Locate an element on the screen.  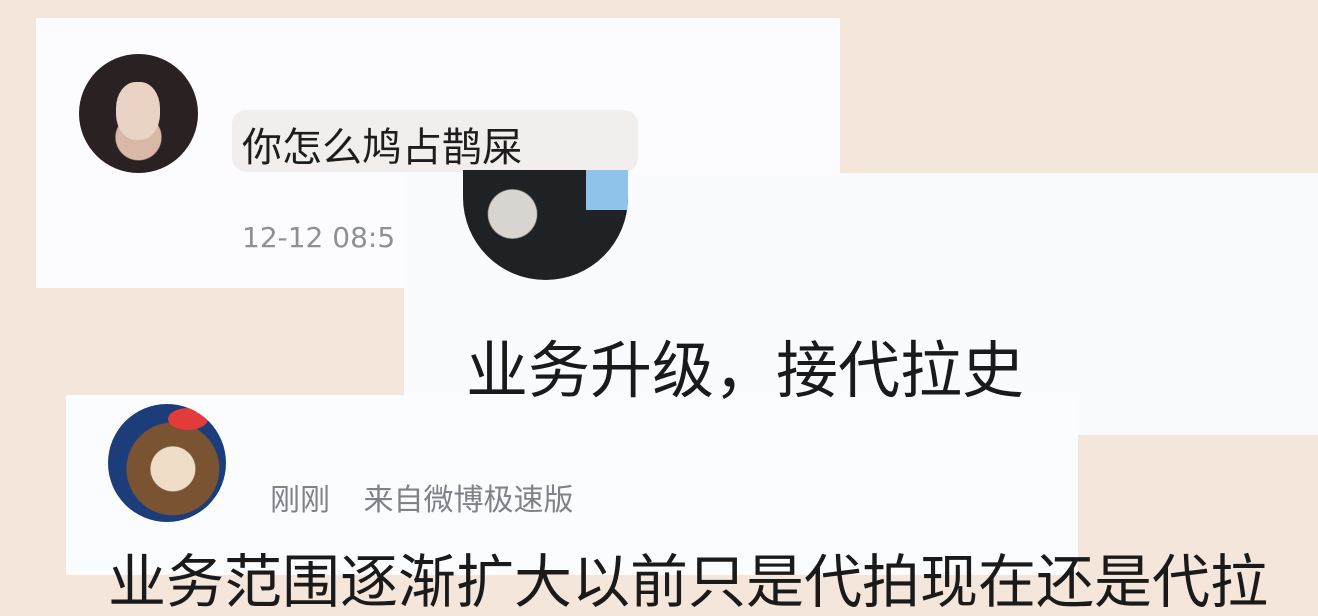
avatar-background is located at coordinates (607, 190).